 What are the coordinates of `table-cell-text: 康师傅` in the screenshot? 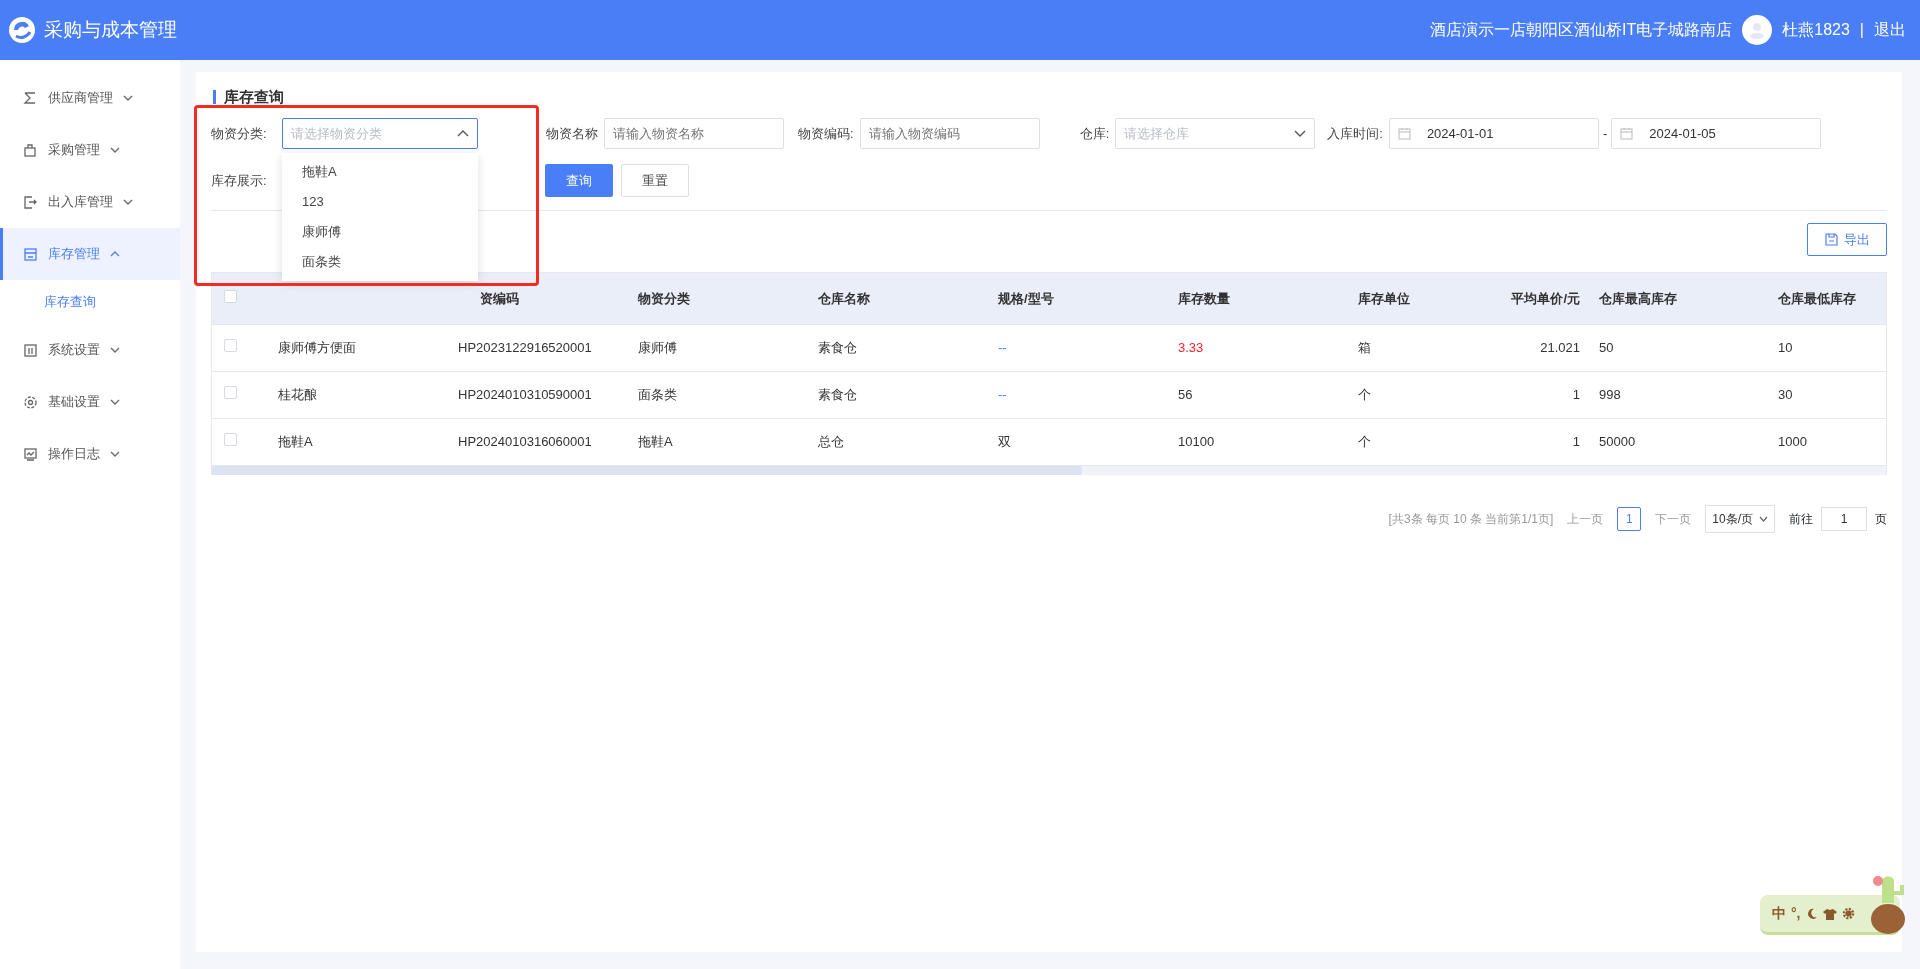 It's located at (658, 348).